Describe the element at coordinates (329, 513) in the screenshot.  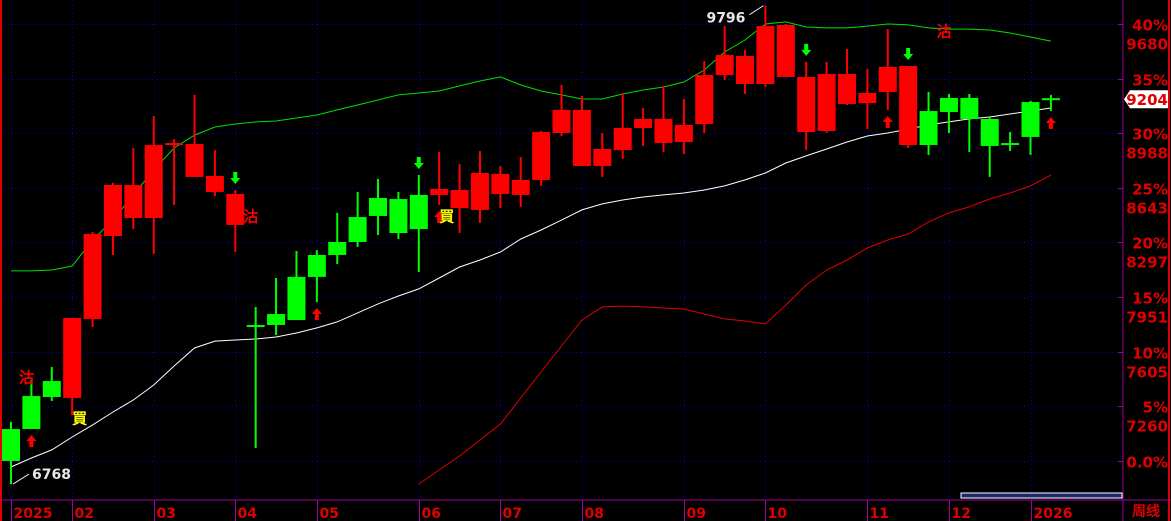
I see `x-tick-label: 05` at that location.